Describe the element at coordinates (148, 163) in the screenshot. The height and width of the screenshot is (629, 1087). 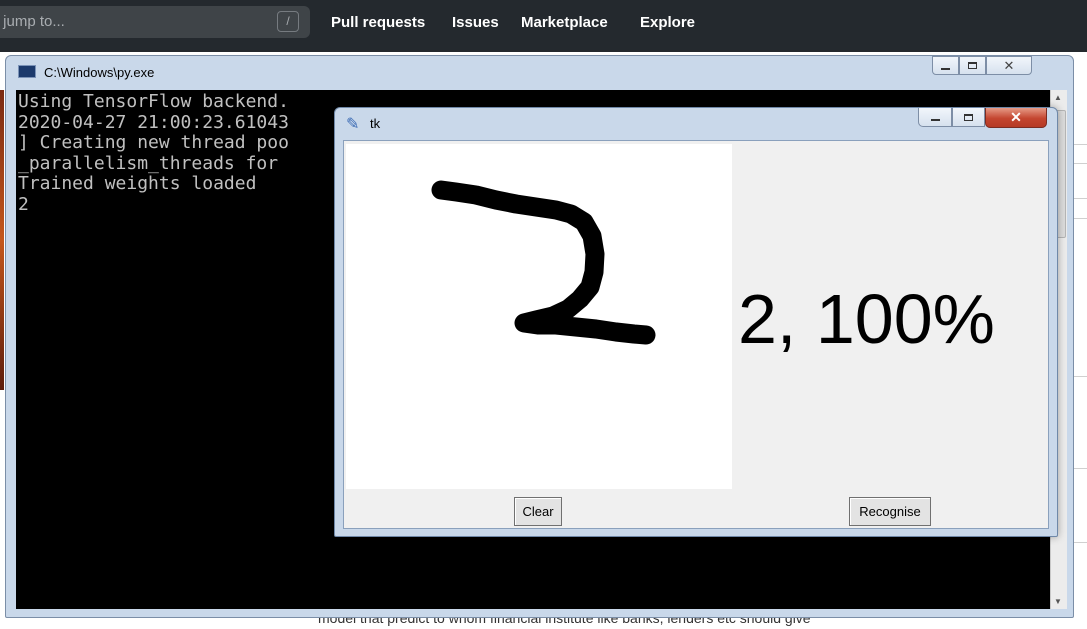
I see `console-line: _parallelism_threads for` at that location.